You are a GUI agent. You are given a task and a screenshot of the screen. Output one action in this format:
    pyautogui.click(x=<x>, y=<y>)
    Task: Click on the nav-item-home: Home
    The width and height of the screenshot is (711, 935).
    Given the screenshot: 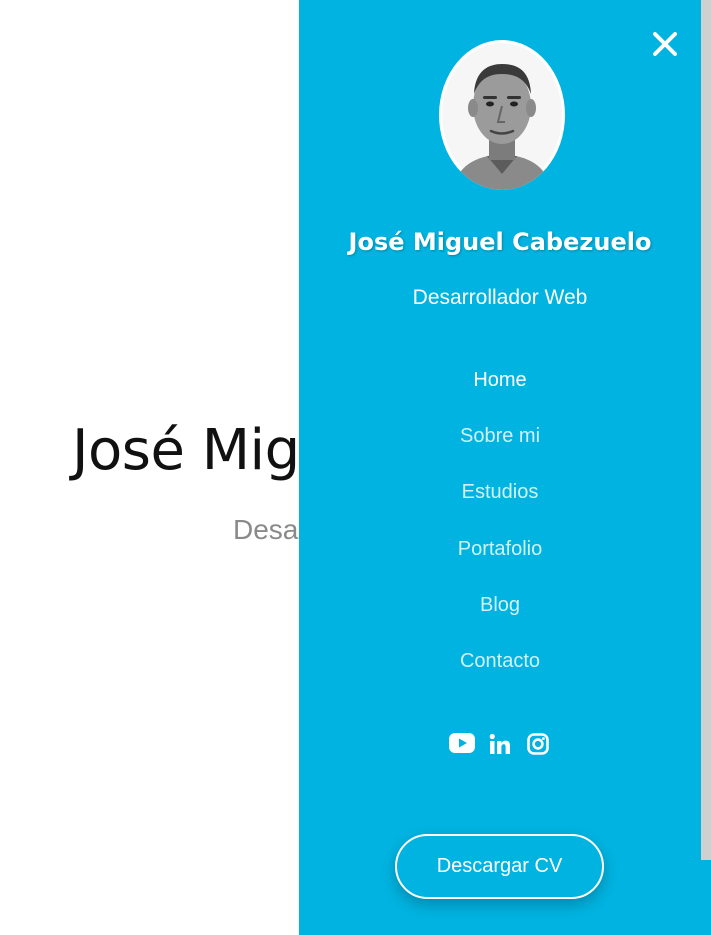 What is the action you would take?
    pyautogui.click(x=500, y=390)
    